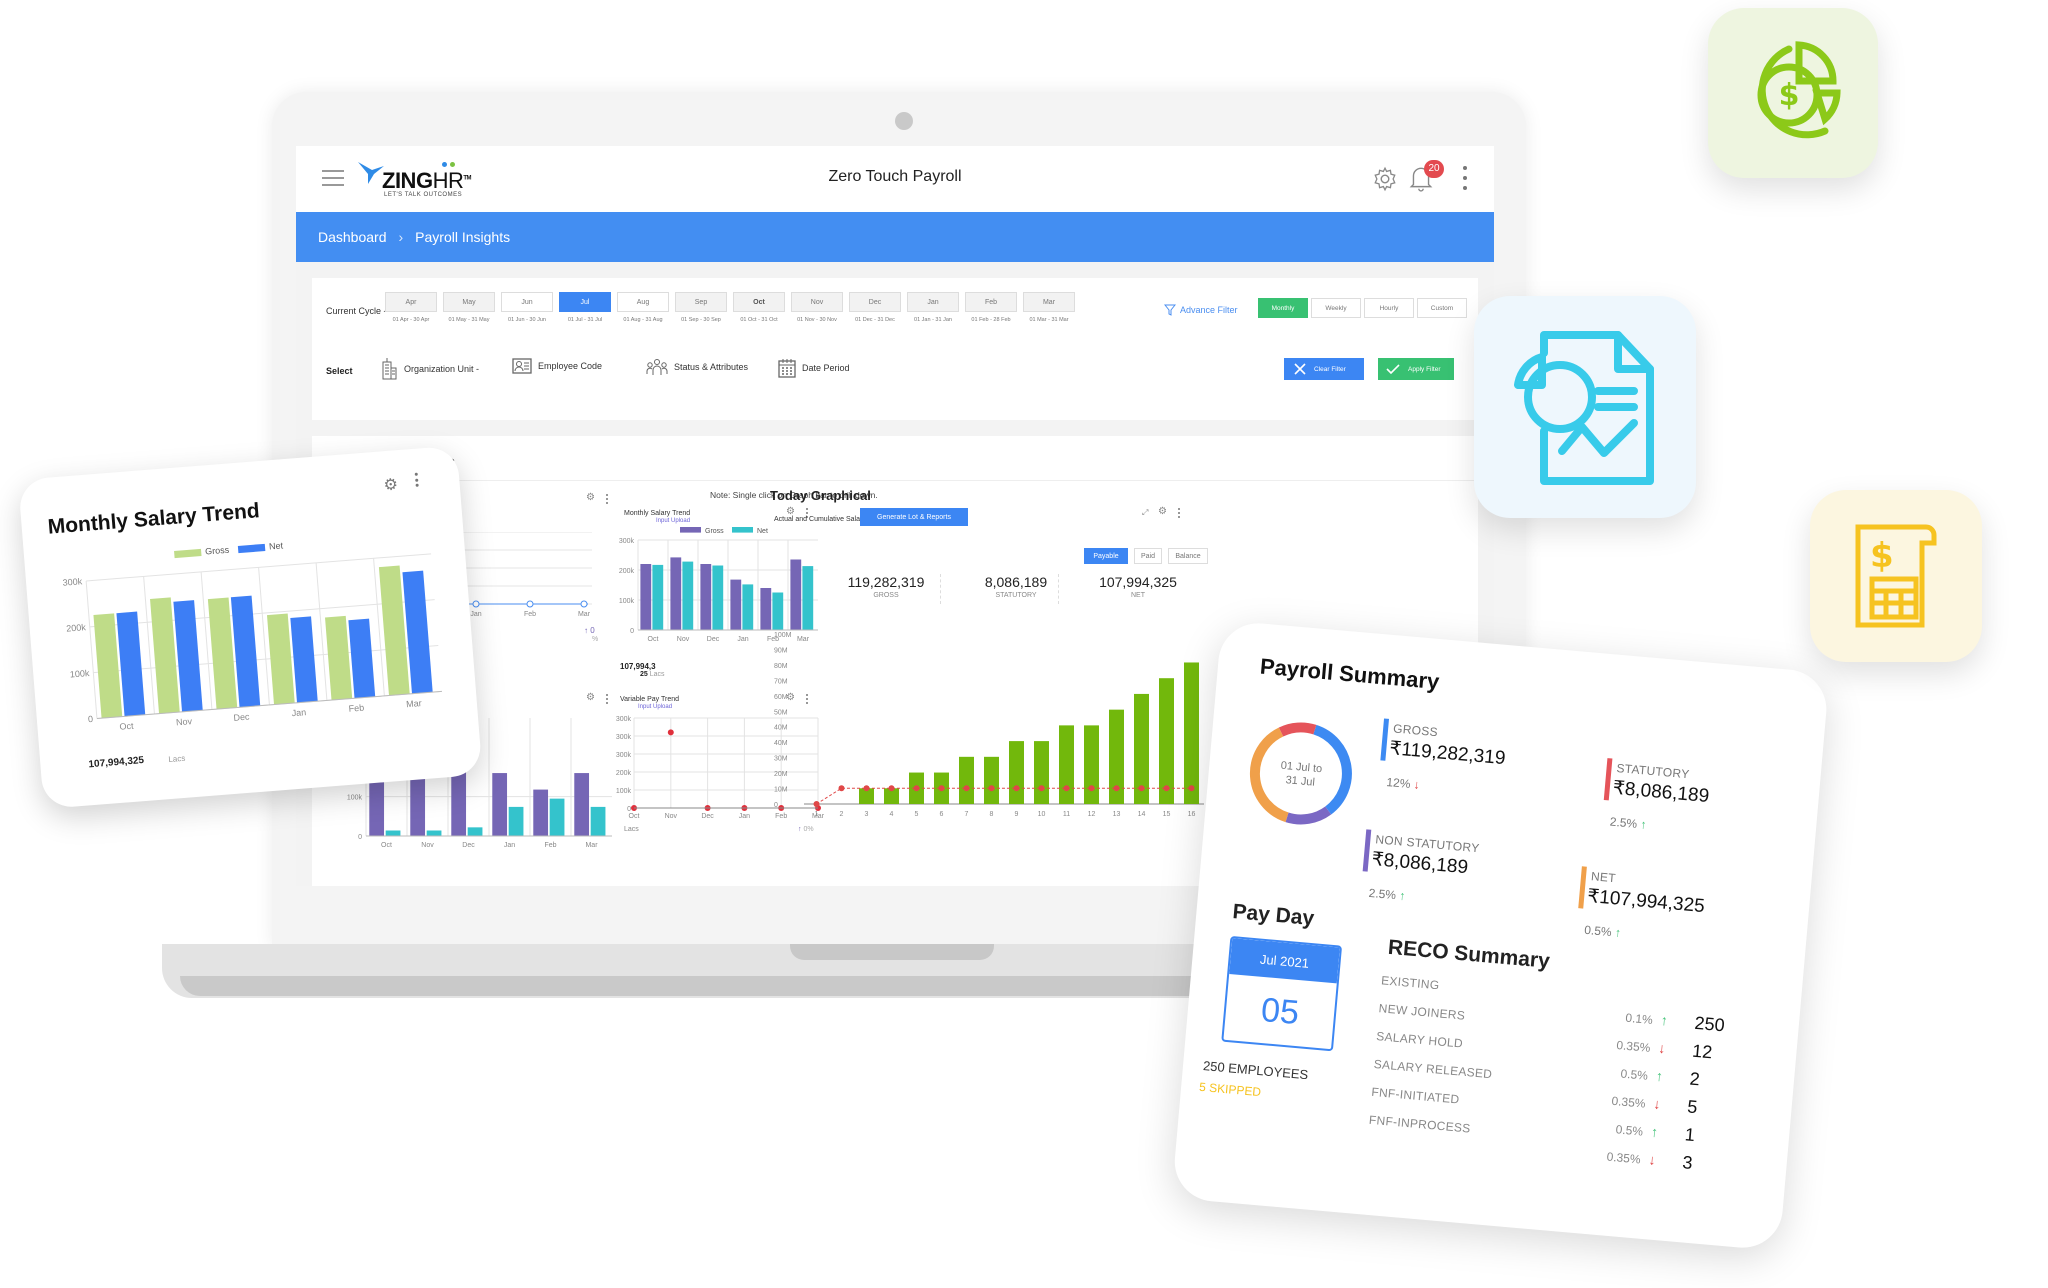 The width and height of the screenshot is (2048, 1288). What do you see at coordinates (759, 302) in the screenshot?
I see `month-button: Oct` at bounding box center [759, 302].